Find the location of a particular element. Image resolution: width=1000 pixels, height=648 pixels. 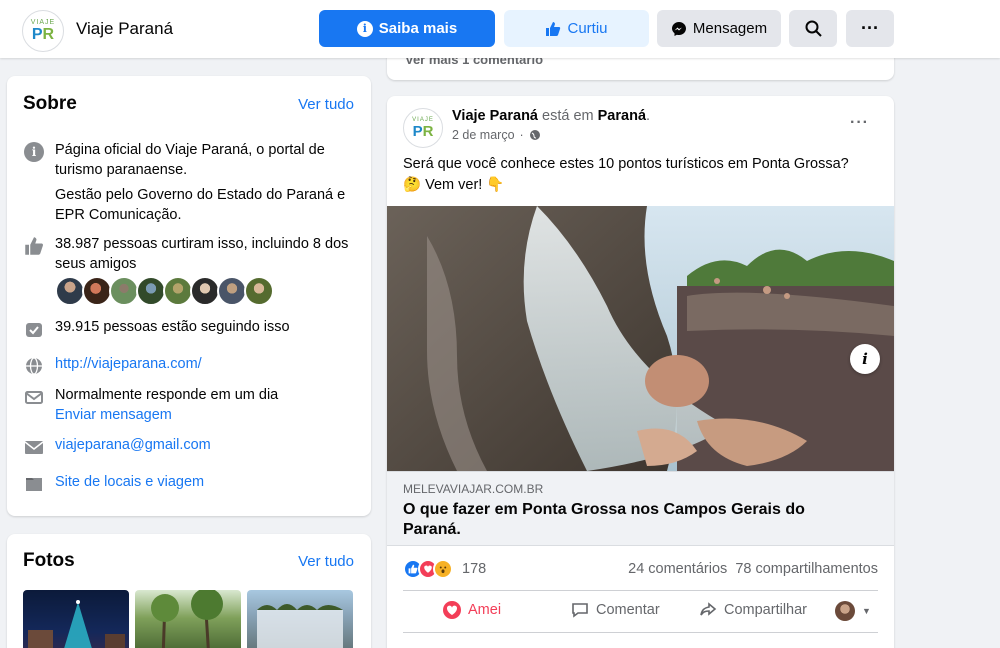

link-domain: MELEVAVIAJAR.COM.BR is located at coordinates (473, 489).